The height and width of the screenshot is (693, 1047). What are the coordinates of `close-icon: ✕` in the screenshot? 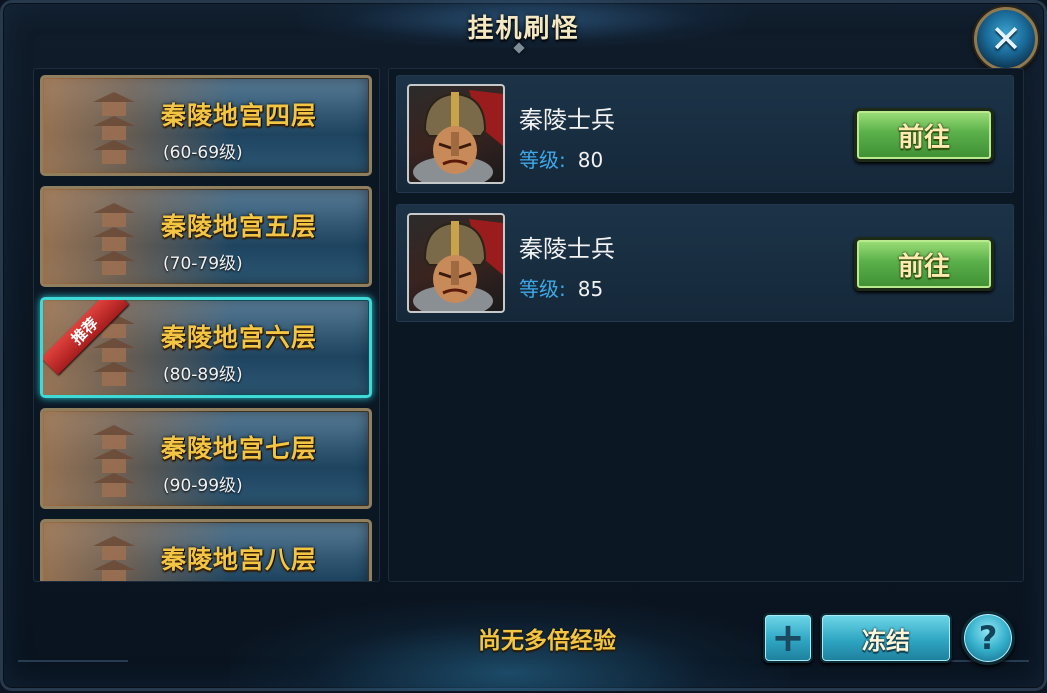 It's located at (1006, 39).